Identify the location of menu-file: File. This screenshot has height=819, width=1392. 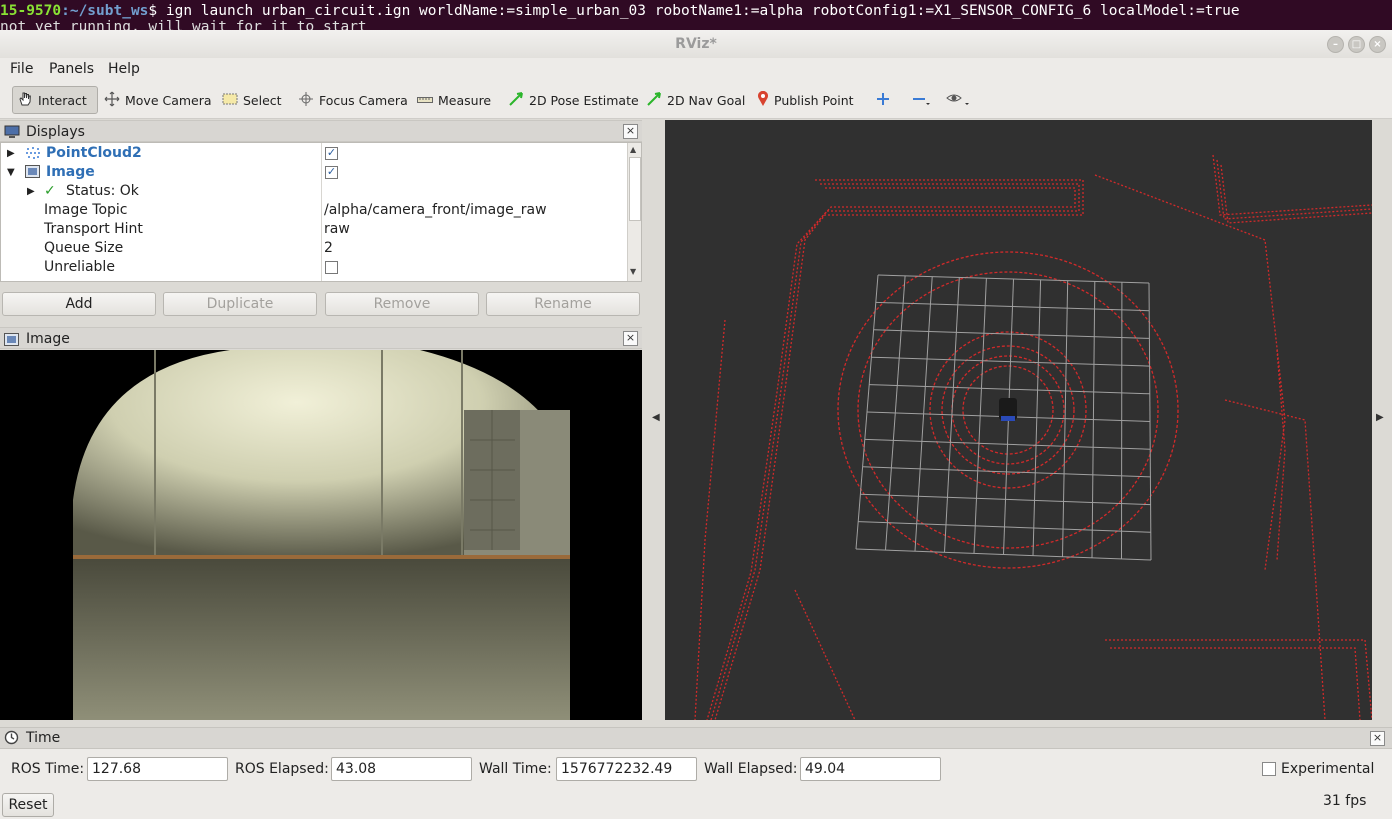
(21, 69).